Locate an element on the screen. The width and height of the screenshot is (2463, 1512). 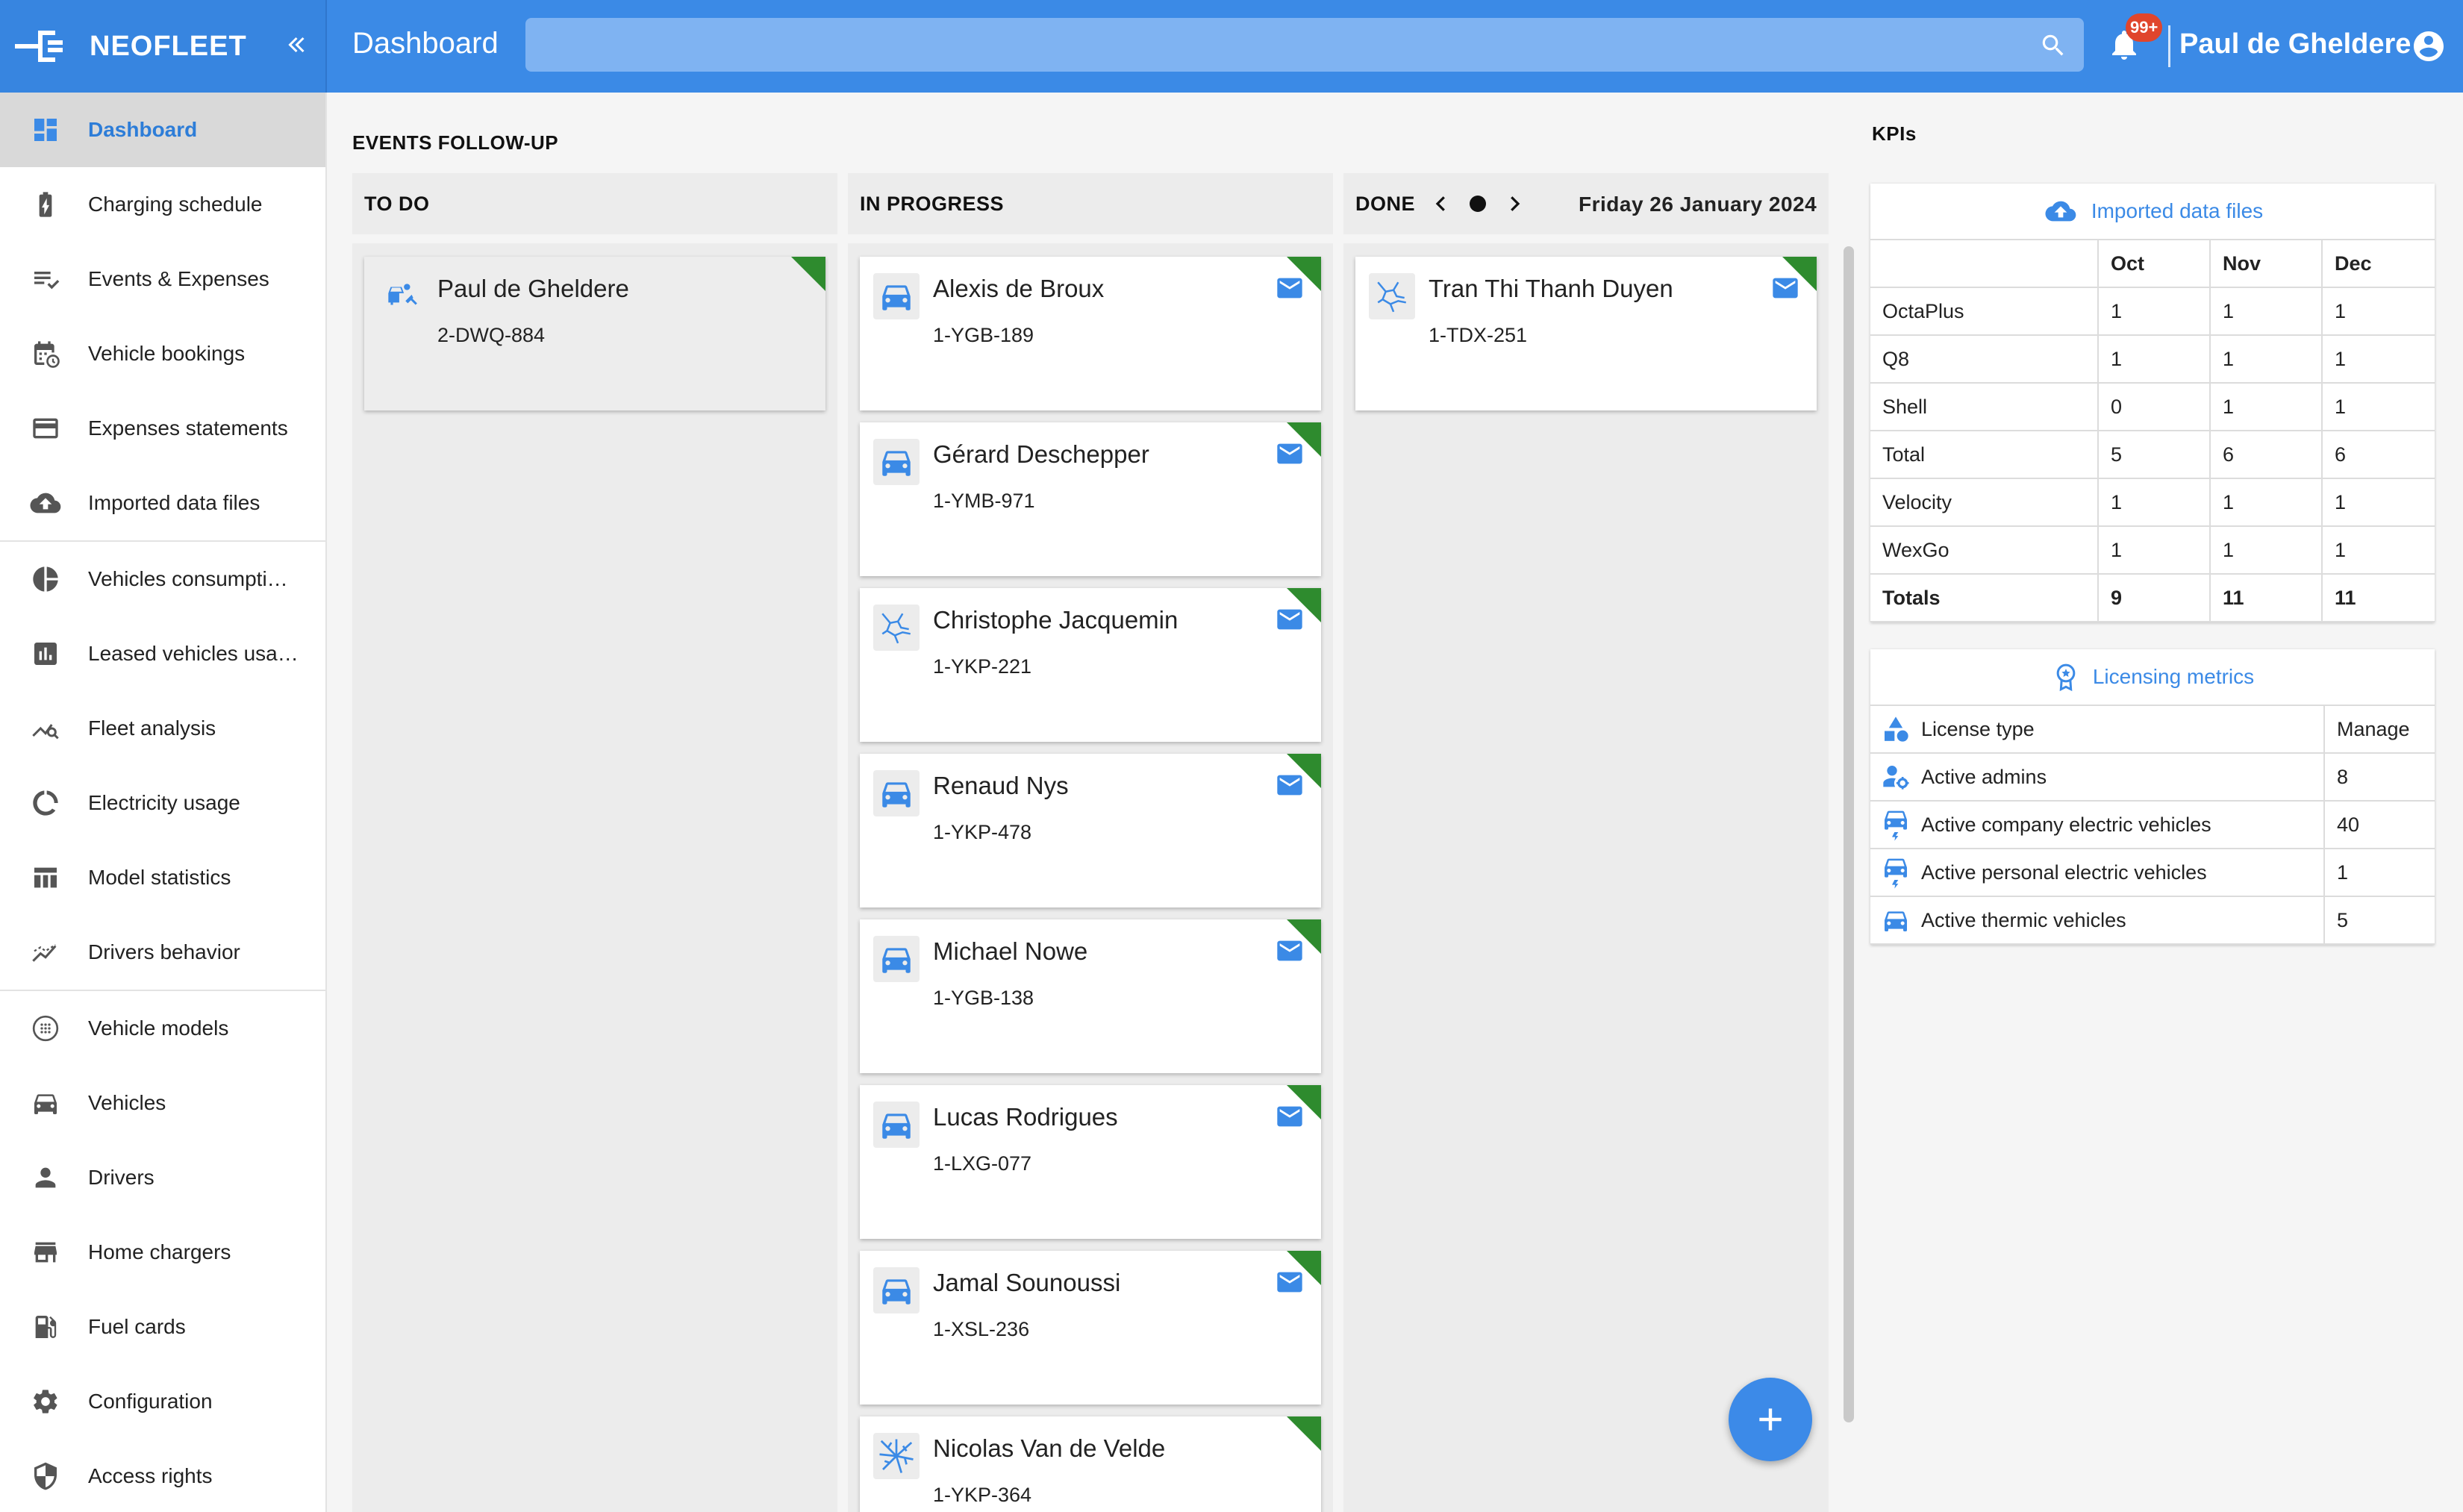
event-card: Nicolas Van de Velde 1-YKP-364 is located at coordinates (1090, 1464).